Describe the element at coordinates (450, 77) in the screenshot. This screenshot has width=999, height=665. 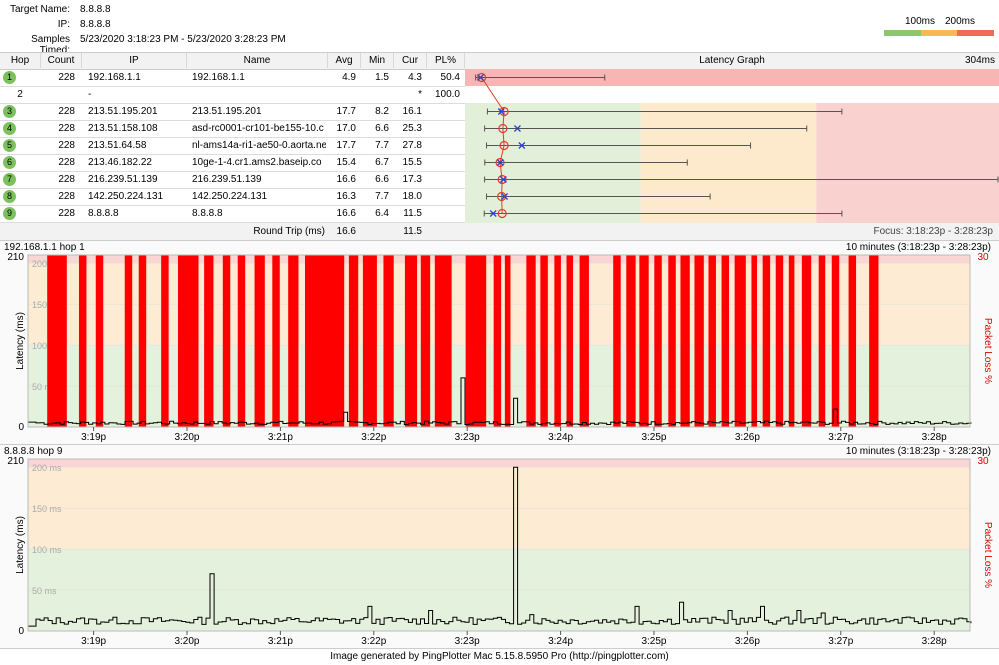
I see `cell-pl: 50.4` at that location.